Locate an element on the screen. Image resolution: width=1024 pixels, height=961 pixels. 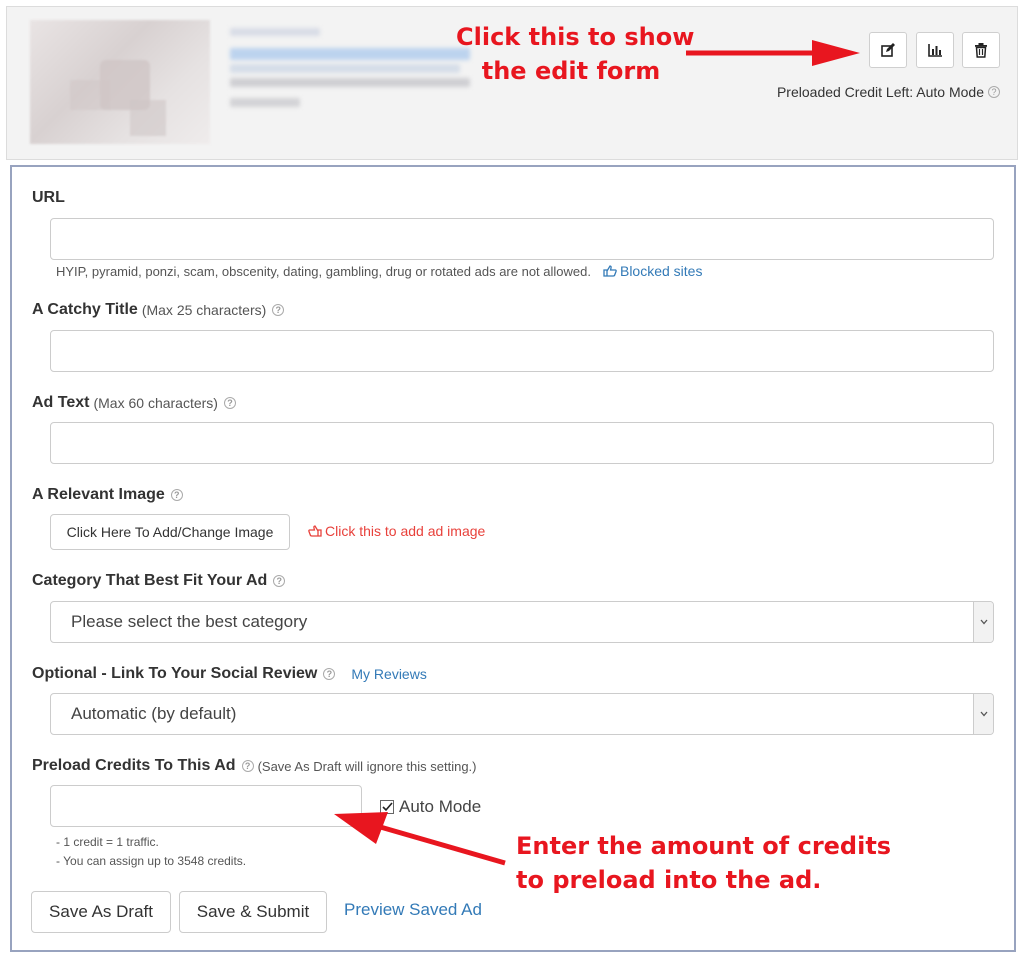
blocked-sites-link: Blocked sites is located at coordinates (652, 271).